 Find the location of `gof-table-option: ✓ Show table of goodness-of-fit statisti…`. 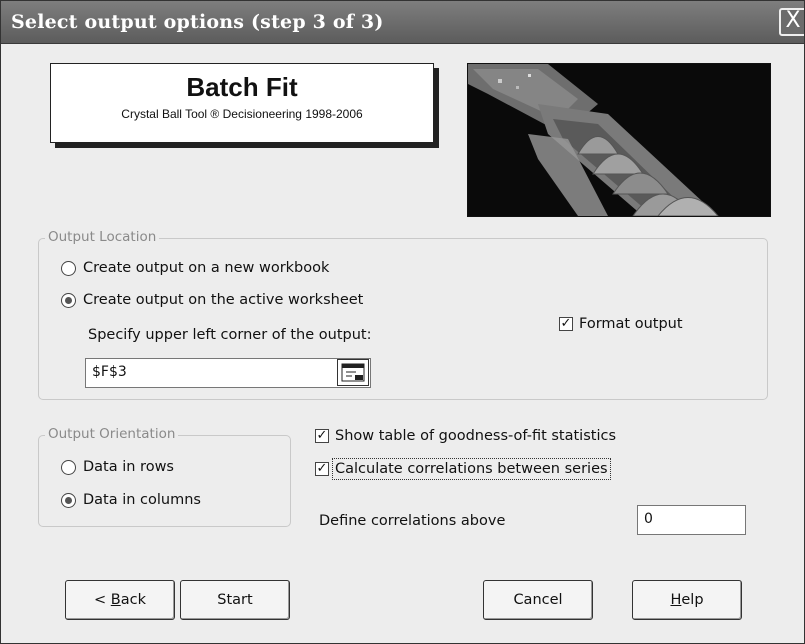

gof-table-option: ✓ Show table of goodness-of-fit statisti… is located at coordinates (465, 436).